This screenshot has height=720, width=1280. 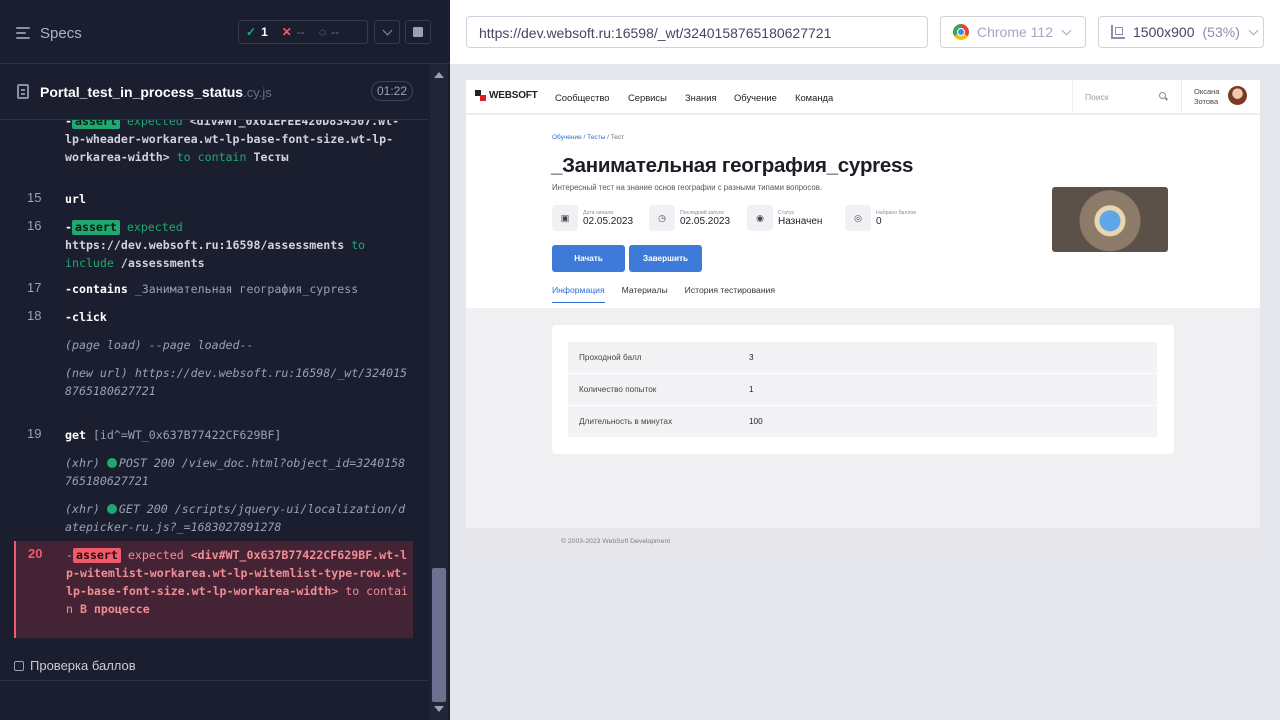 What do you see at coordinates (75, 435) in the screenshot?
I see `command-name: get` at bounding box center [75, 435].